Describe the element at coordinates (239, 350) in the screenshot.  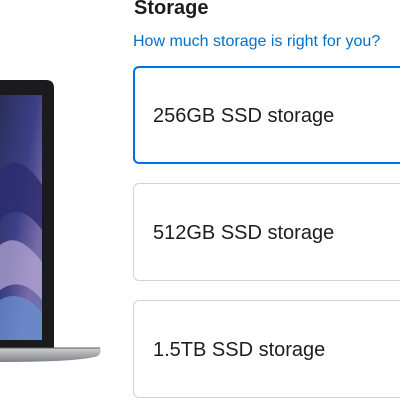
I see `storage-option-label: 1.5TB SSD storage` at that location.